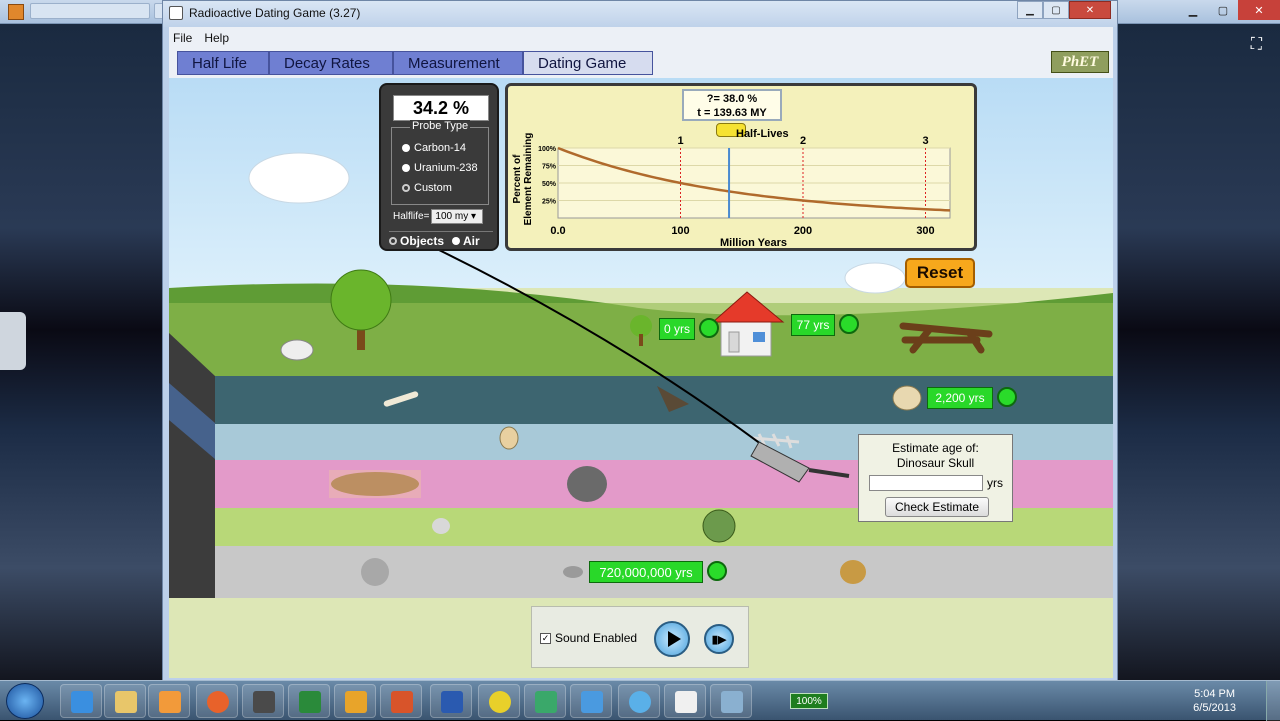 The width and height of the screenshot is (1280, 721). I want to click on explorer-taskbar-icon, so click(125, 701).